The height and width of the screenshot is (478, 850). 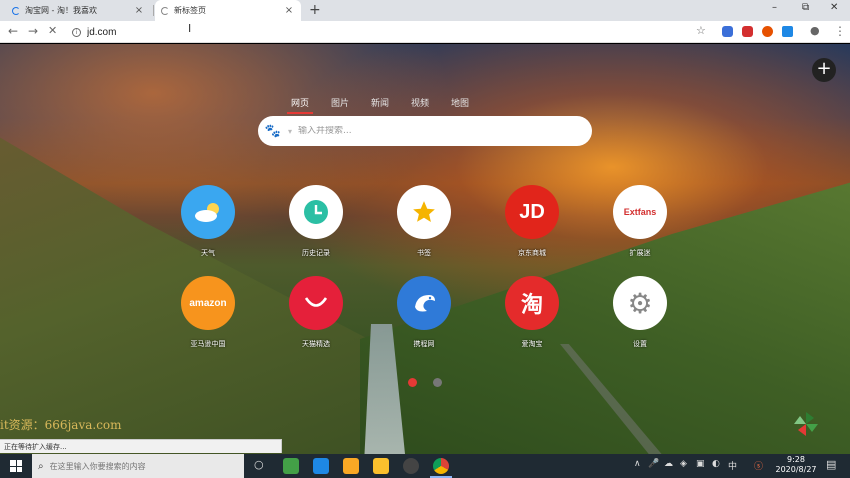 What do you see at coordinates (316, 212) in the screenshot?
I see `history-icon` at bounding box center [316, 212].